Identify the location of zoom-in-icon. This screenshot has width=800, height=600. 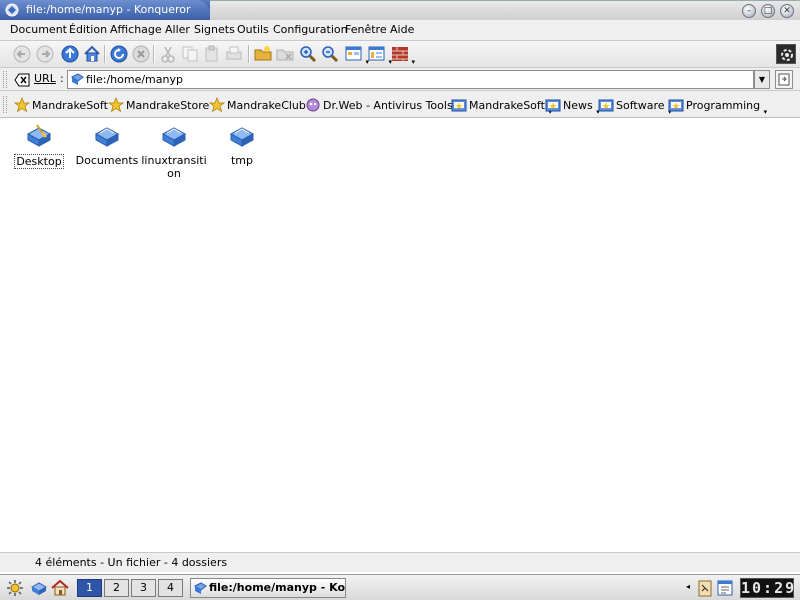
(308, 54).